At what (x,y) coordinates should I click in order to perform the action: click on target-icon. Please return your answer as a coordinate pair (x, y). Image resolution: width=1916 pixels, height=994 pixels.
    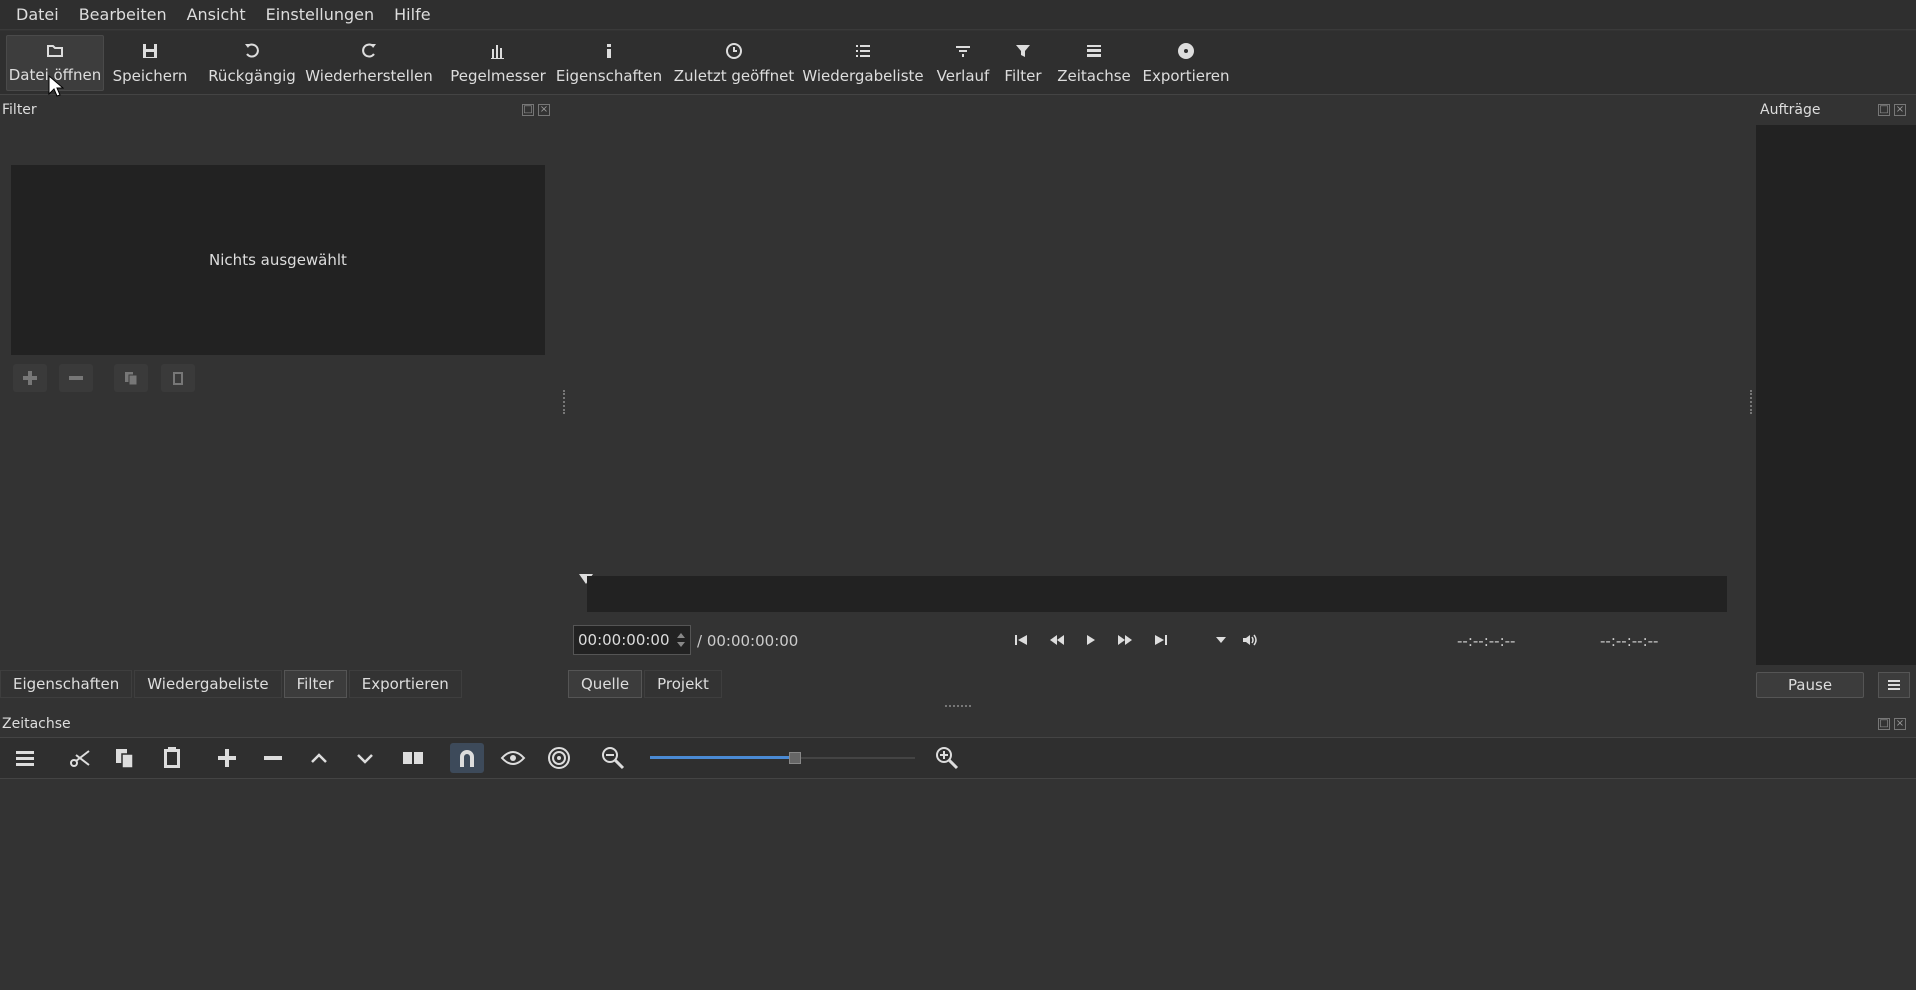
    Looking at the image, I should click on (559, 758).